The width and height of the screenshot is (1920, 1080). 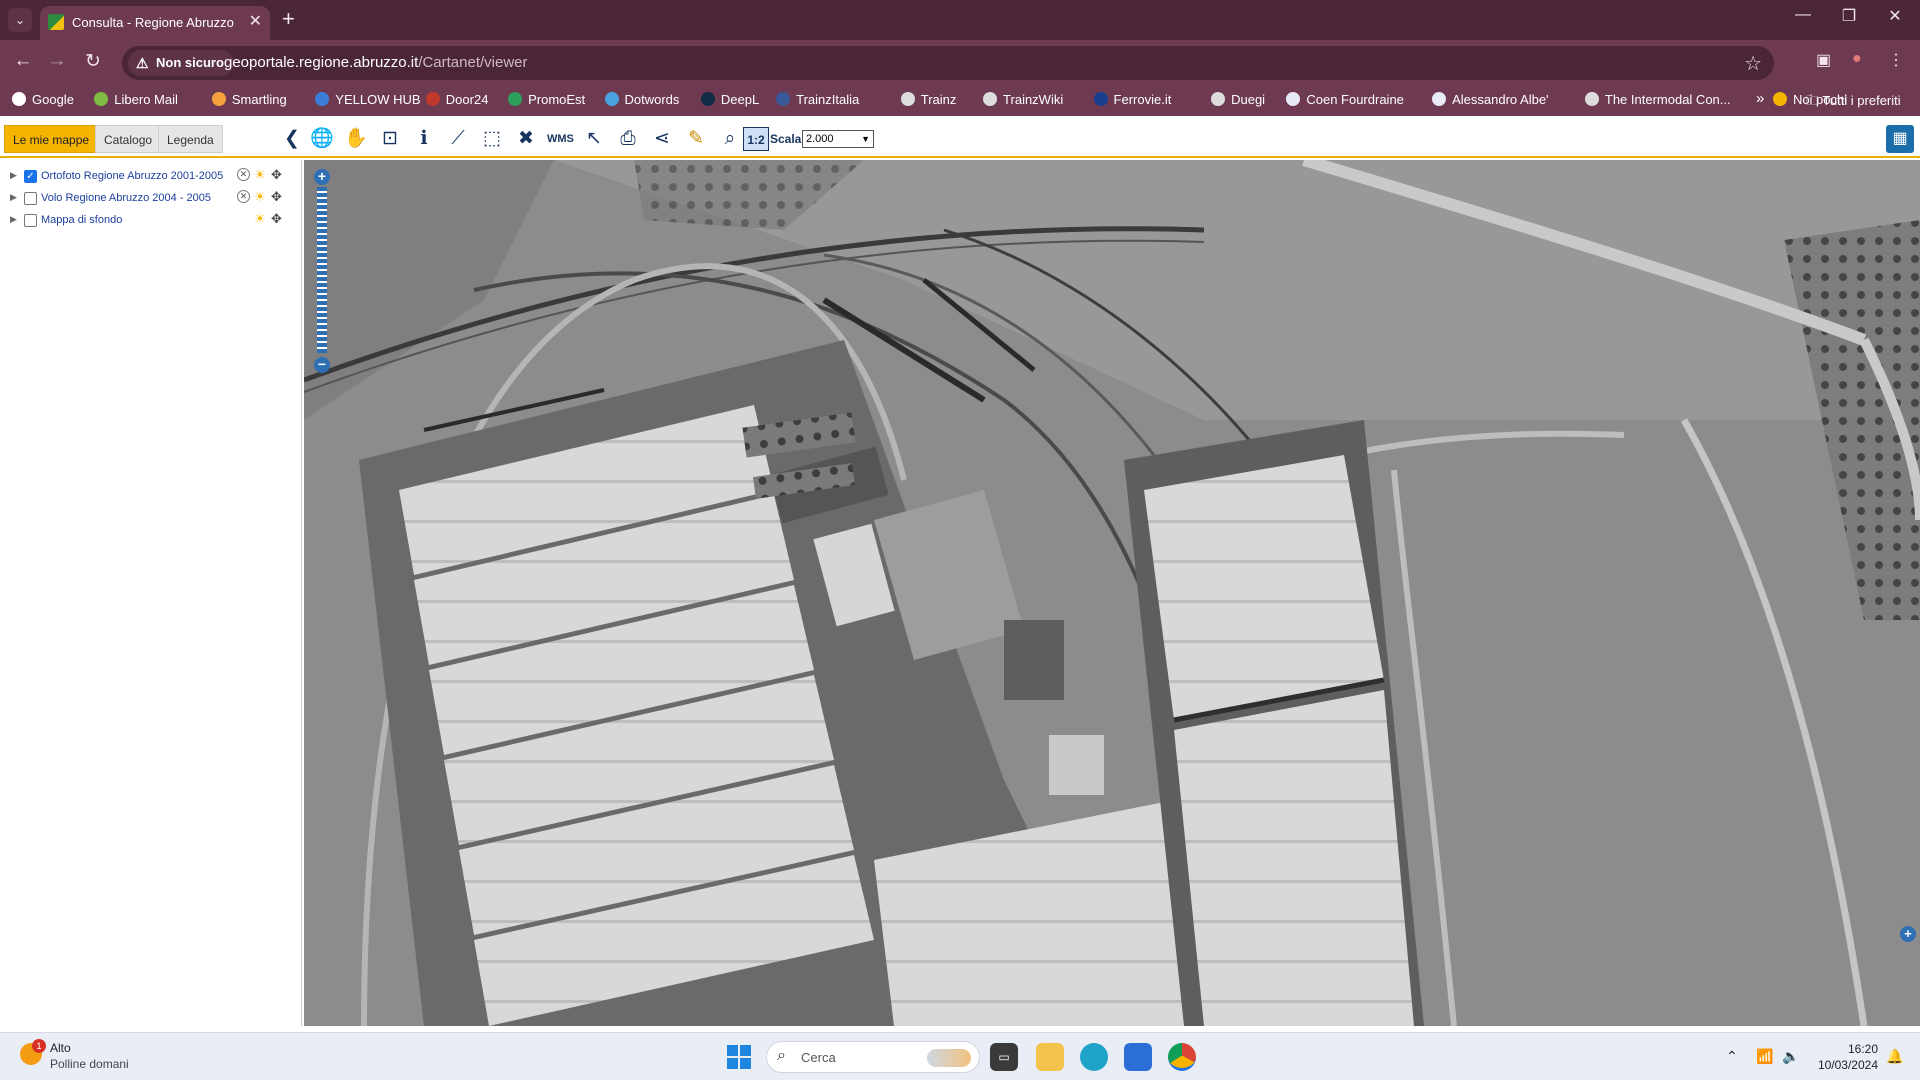 What do you see at coordinates (817, 99) in the screenshot?
I see `bookmark-item: TrainzItalia` at bounding box center [817, 99].